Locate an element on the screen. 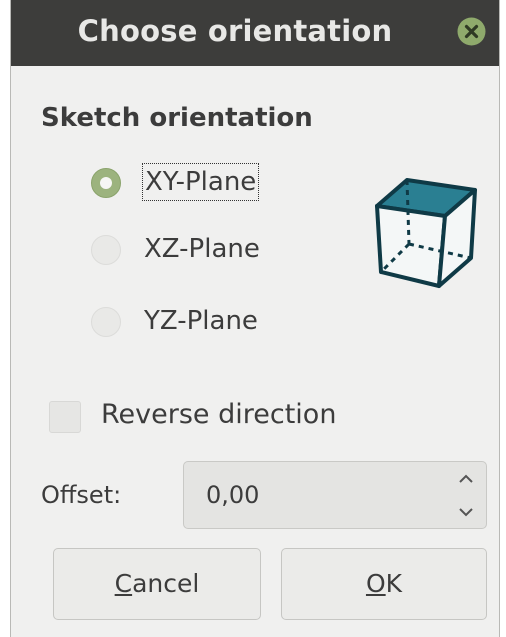 The width and height of the screenshot is (506, 637). offset-spinbox: 0,00 is located at coordinates (335, 495).